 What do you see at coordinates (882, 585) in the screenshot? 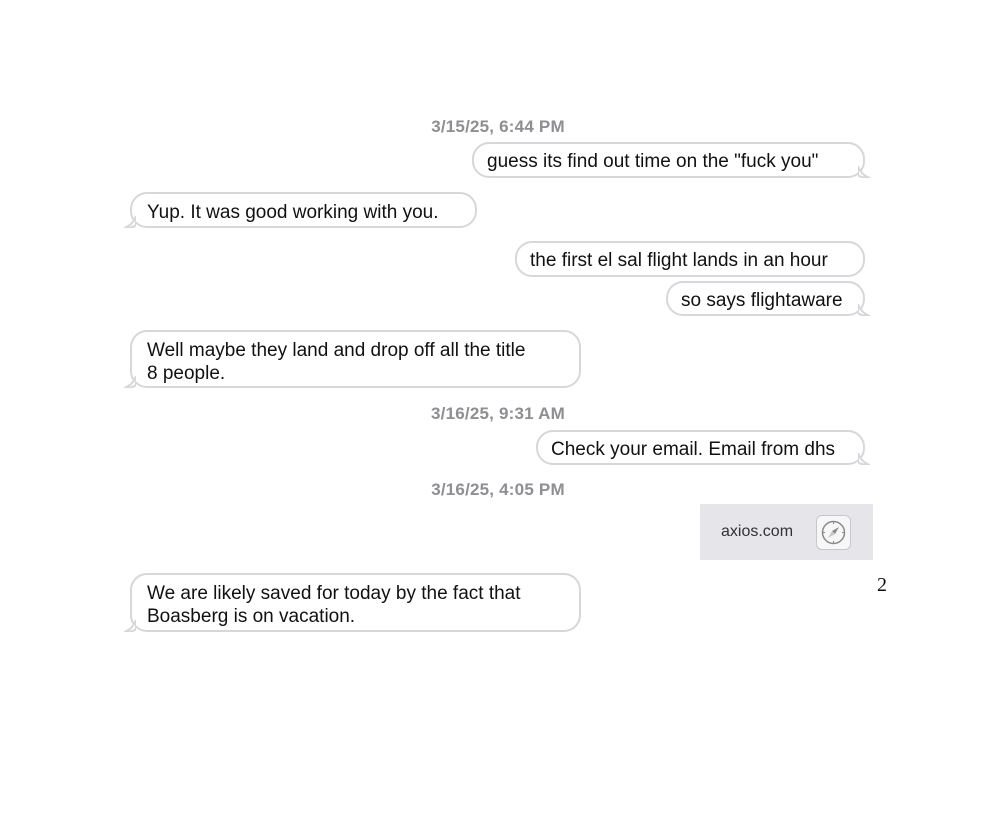
I see `page-number: 2` at bounding box center [882, 585].